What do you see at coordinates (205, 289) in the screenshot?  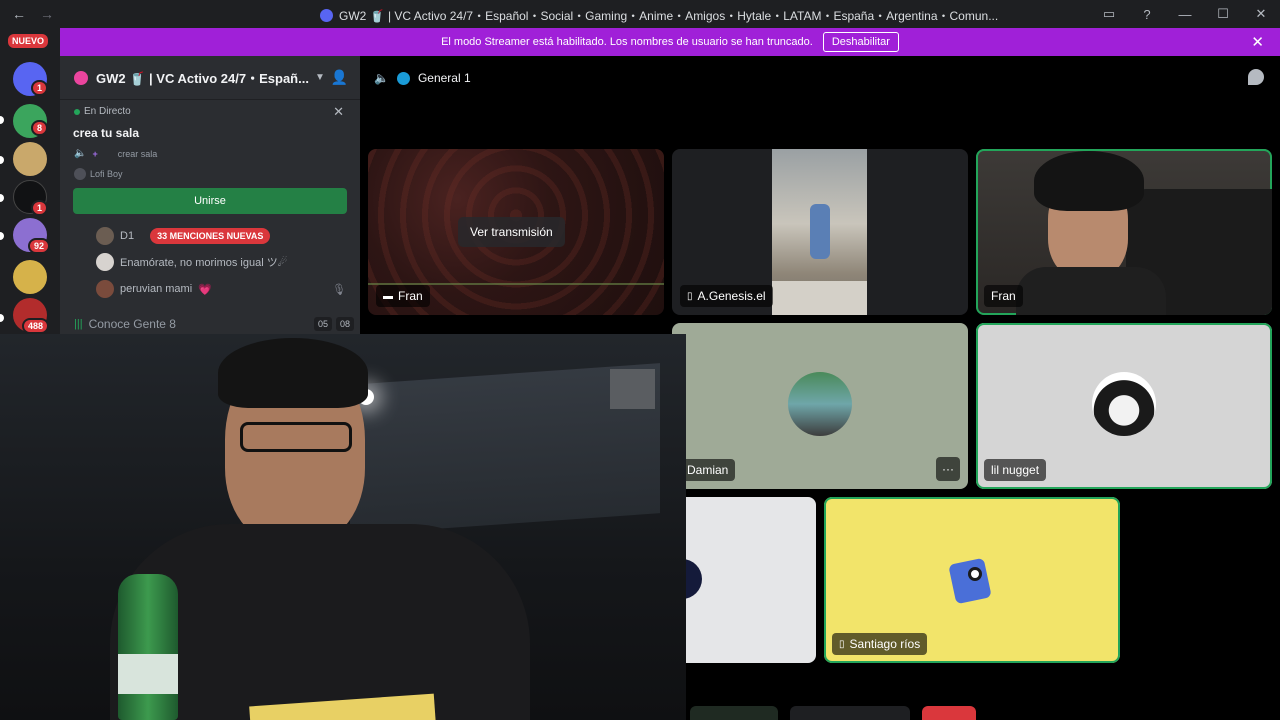 I see `heart-icon: 💗` at bounding box center [205, 289].